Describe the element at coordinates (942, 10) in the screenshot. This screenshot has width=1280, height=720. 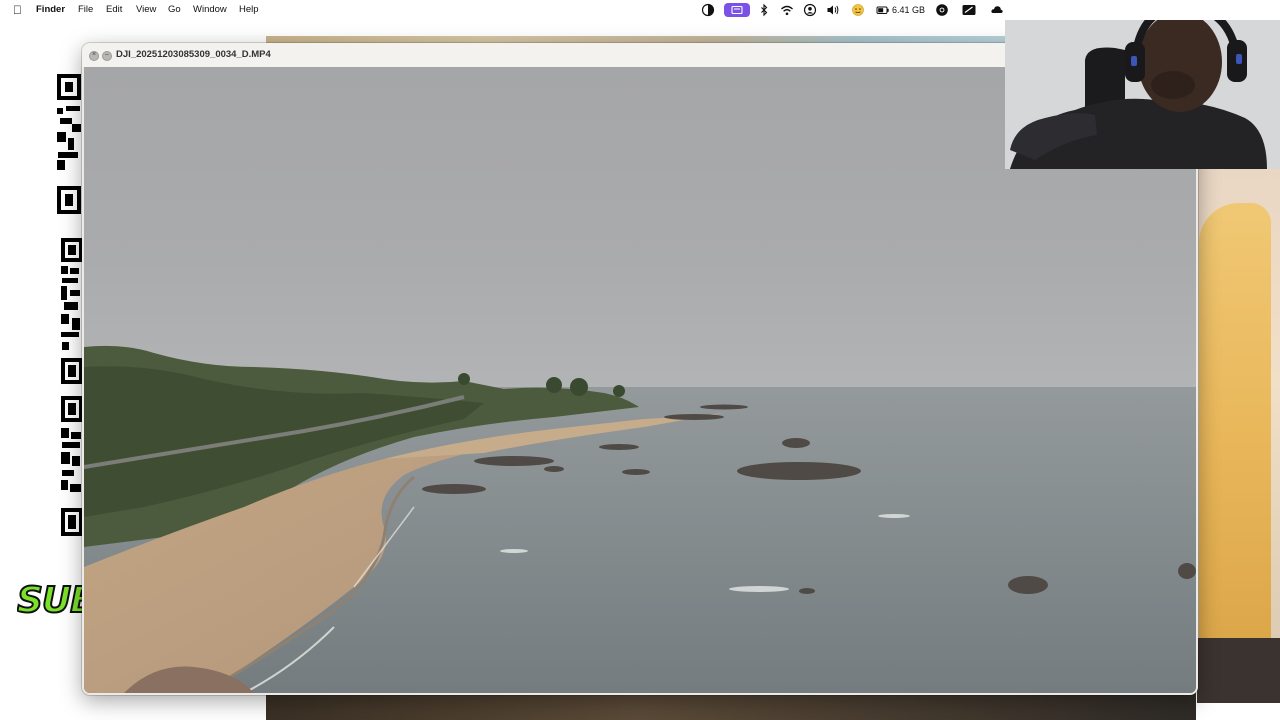
I see `chrome-icon` at that location.